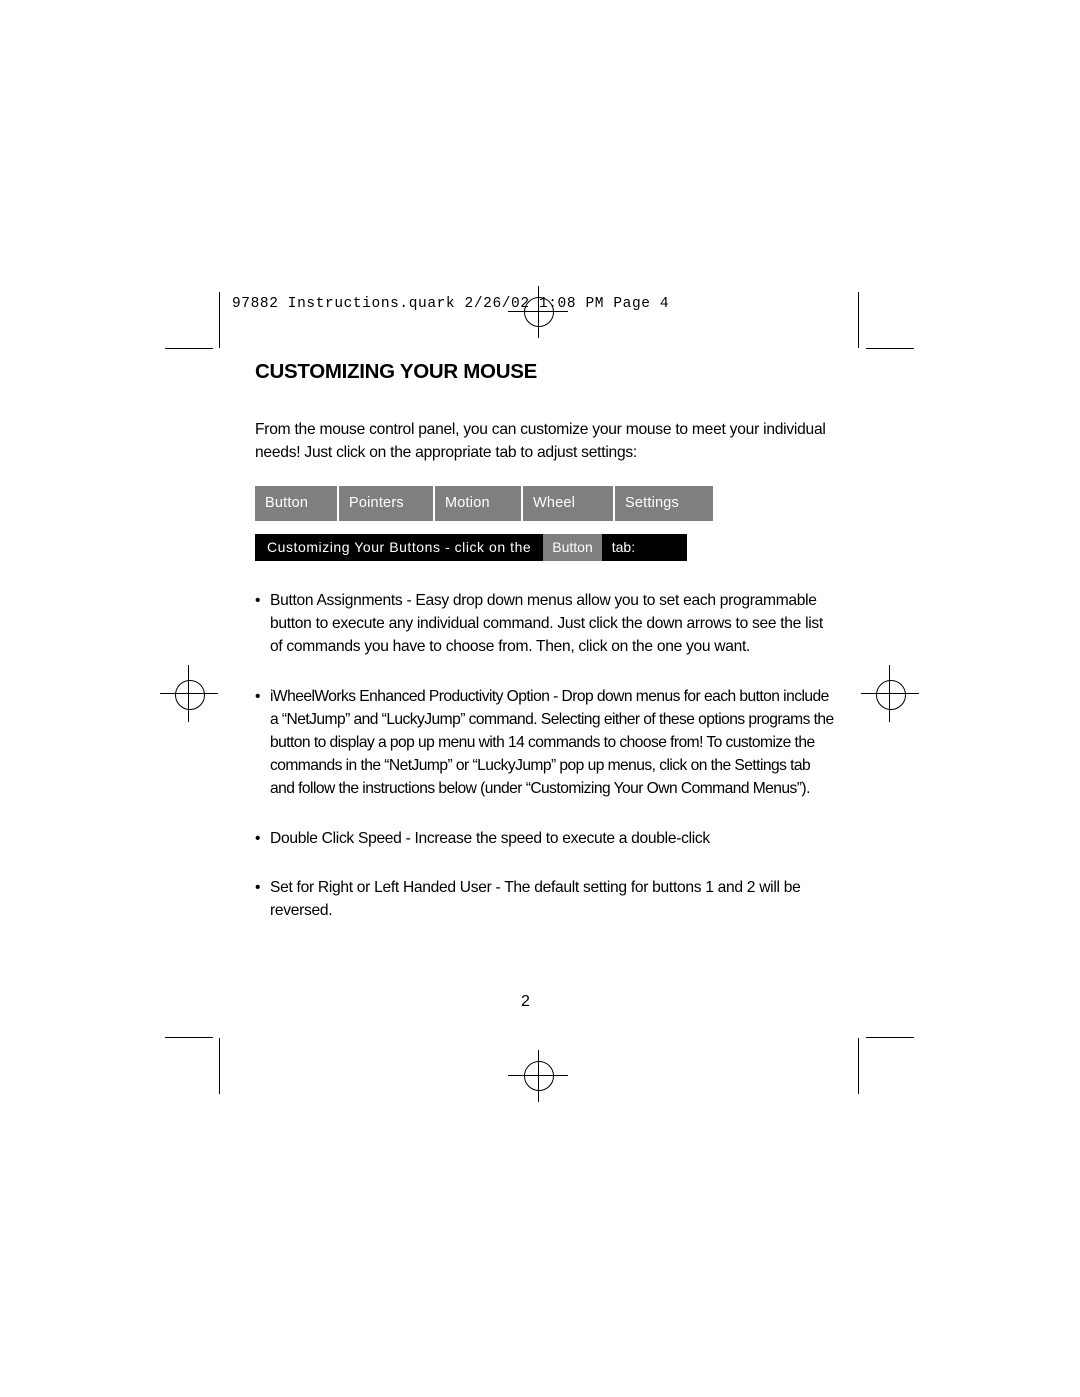 Image resolution: width=1080 pixels, height=1397 pixels. I want to click on tab-motion: Motion, so click(479, 503).